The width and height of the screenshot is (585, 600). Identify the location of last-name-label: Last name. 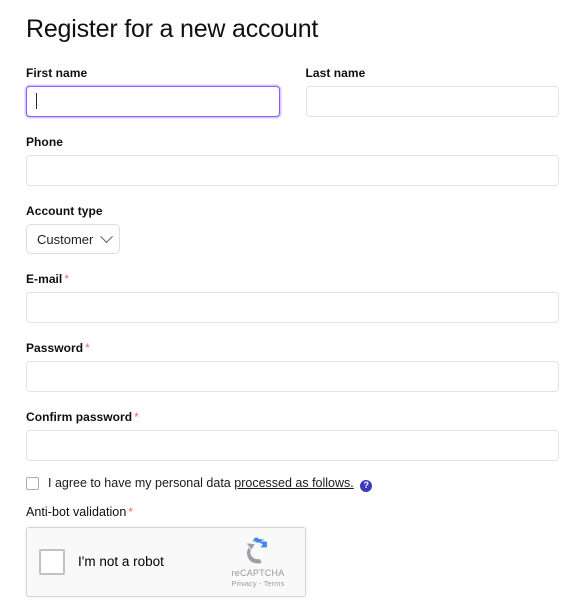
(335, 73).